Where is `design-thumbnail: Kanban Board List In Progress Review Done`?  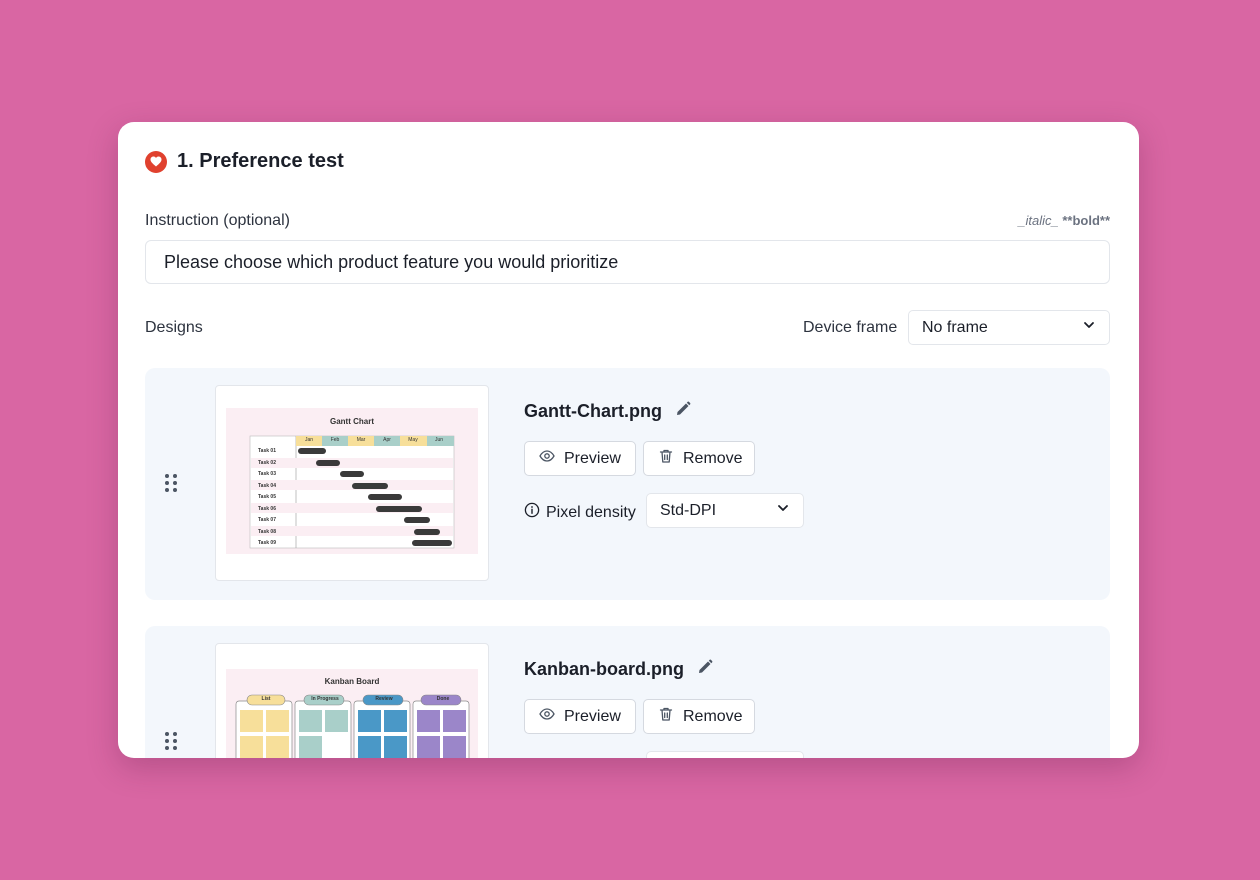
design-thumbnail: Kanban Board List In Progress Review Done is located at coordinates (352, 700).